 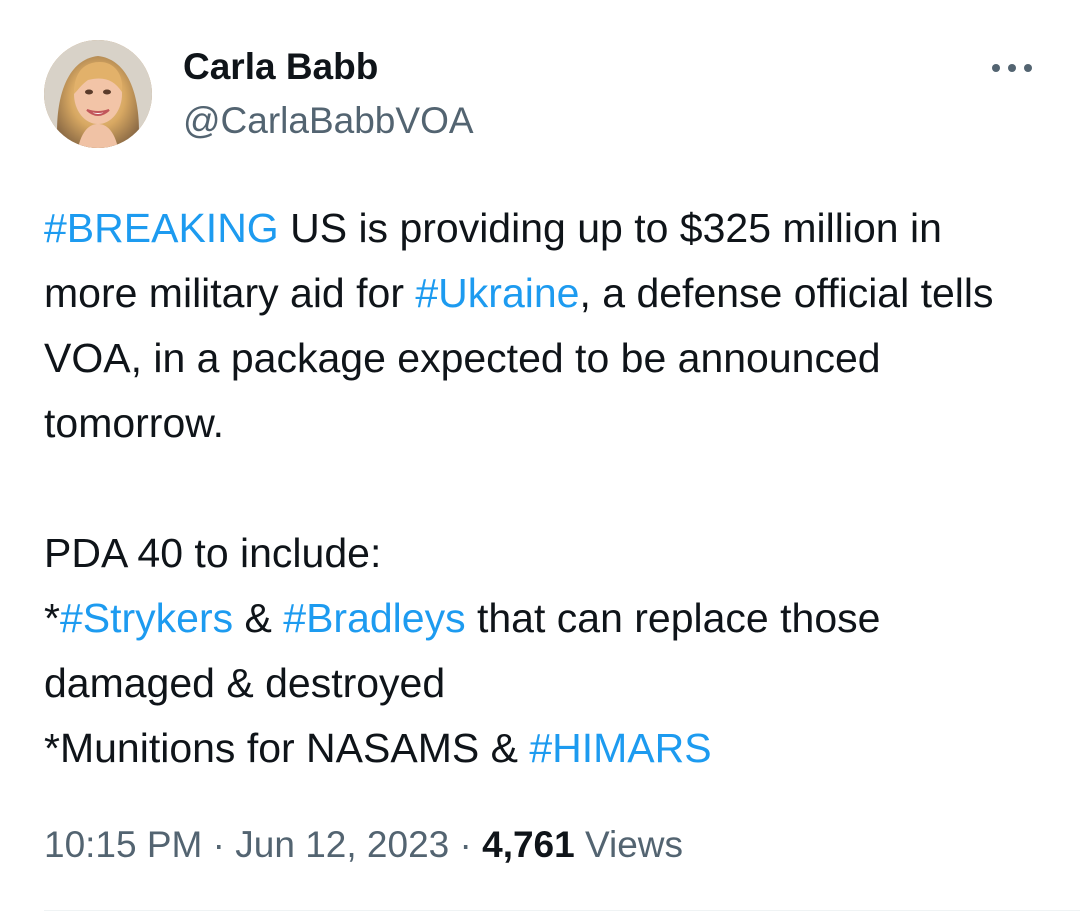 What do you see at coordinates (374, 618) in the screenshot?
I see `hashtag-bradleys: #Bradleys` at bounding box center [374, 618].